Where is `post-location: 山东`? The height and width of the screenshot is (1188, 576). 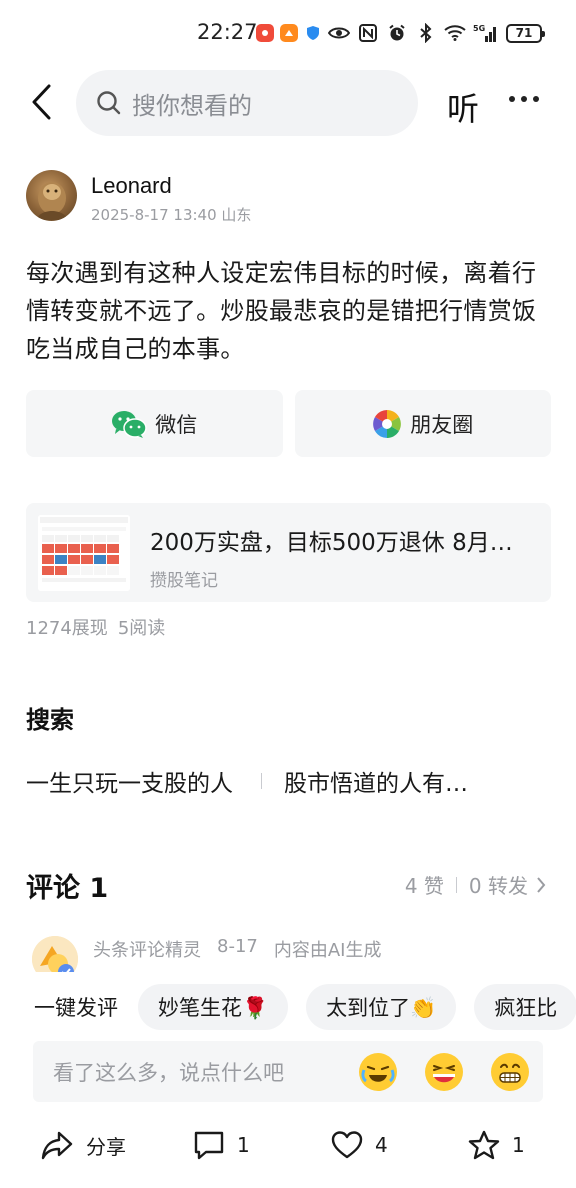 post-location: 山东 is located at coordinates (236, 215).